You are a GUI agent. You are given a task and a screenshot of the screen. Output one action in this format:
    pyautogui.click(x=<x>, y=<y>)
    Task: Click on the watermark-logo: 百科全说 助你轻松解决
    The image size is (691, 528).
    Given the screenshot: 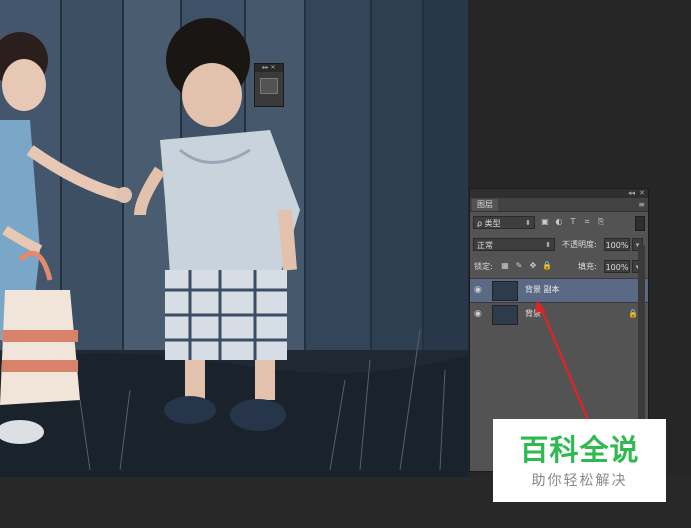 What is the action you would take?
    pyautogui.click(x=579, y=460)
    